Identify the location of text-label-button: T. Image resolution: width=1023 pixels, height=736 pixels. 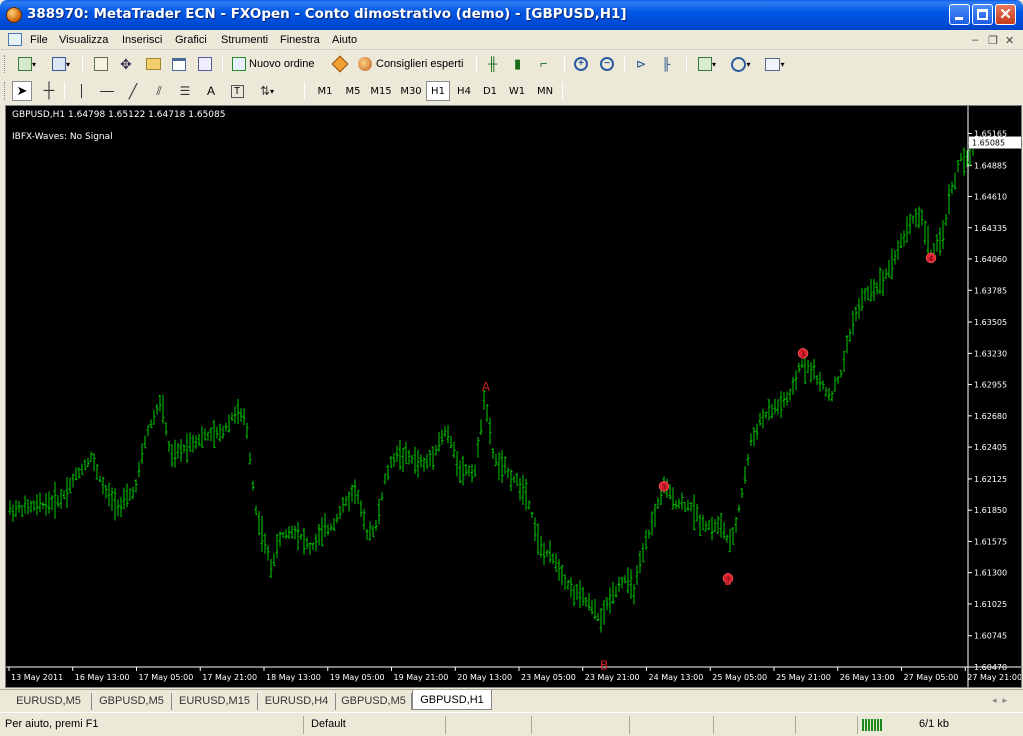
(237, 91).